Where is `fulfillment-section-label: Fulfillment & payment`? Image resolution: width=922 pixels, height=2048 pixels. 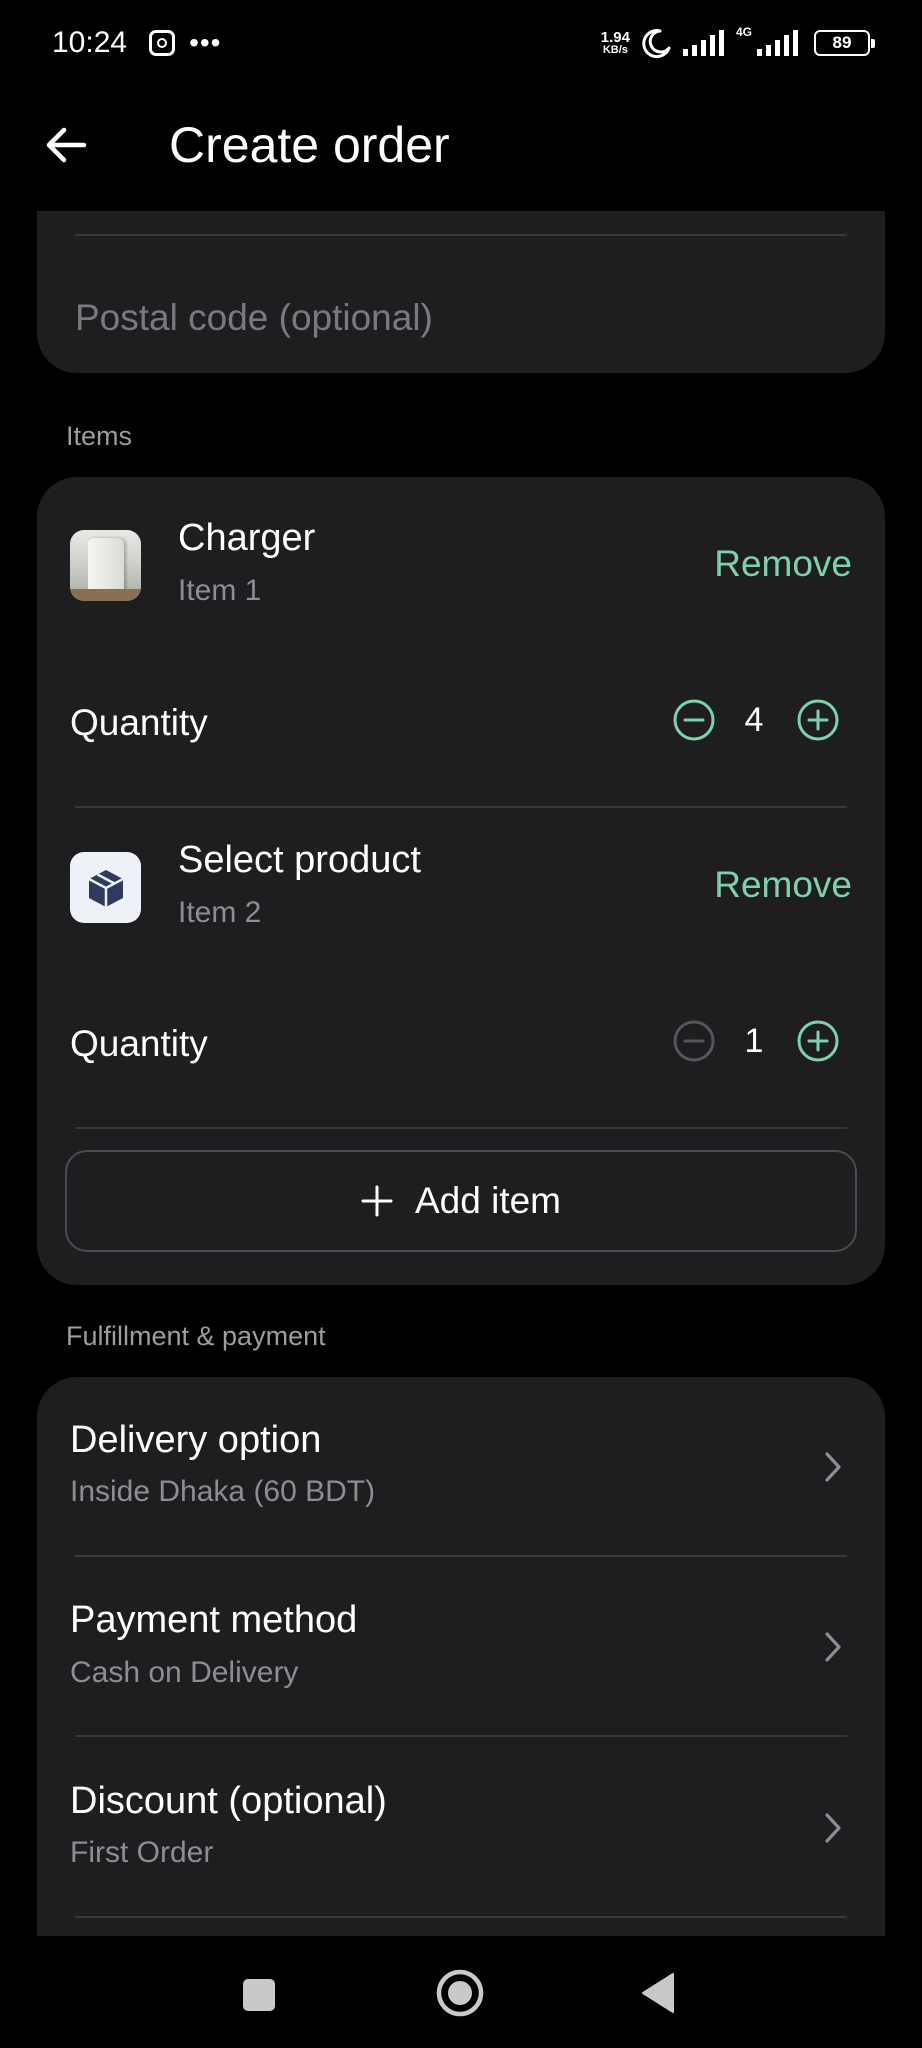
fulfillment-section-label: Fulfillment & payment is located at coordinates (196, 1336).